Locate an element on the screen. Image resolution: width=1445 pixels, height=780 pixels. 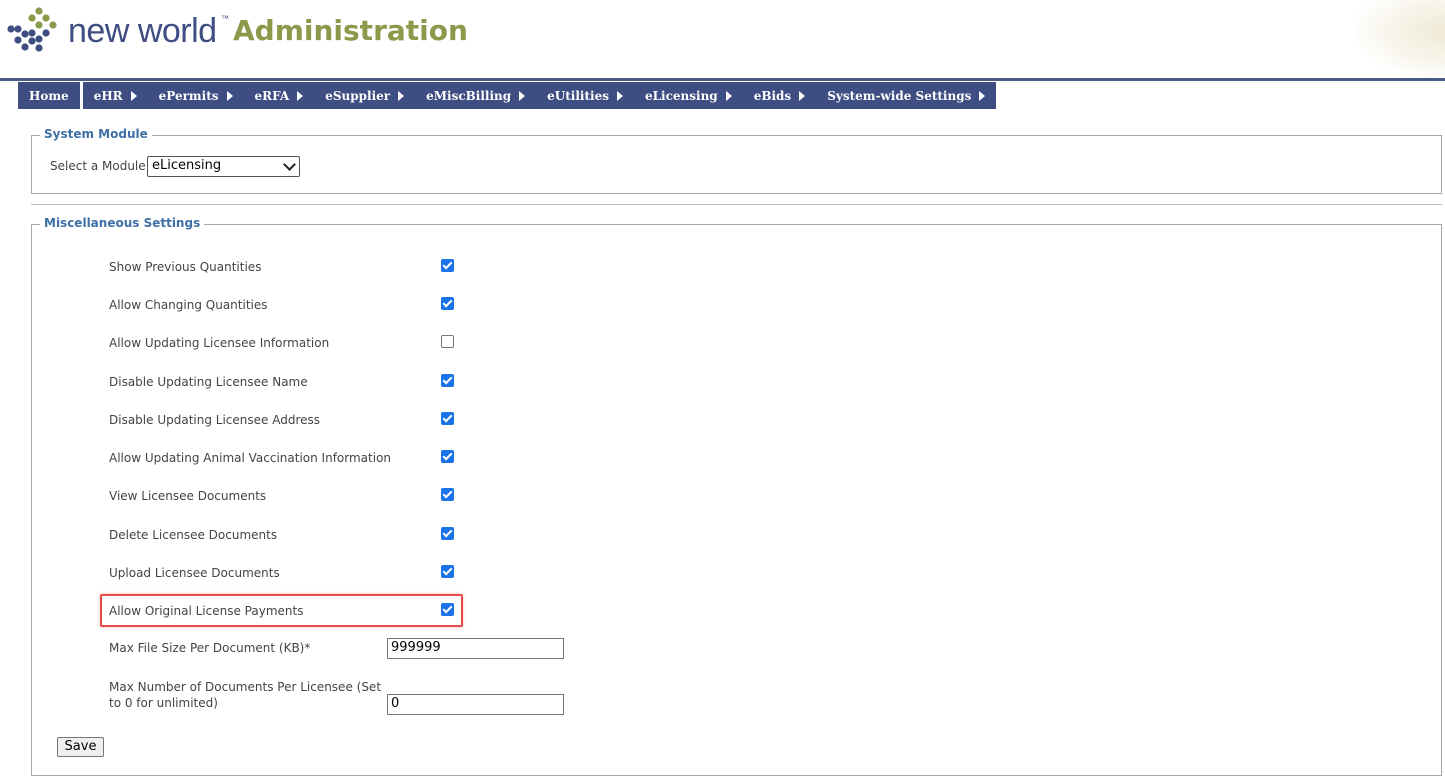
setting-label: Allow Original License Payments is located at coordinates (206, 611).